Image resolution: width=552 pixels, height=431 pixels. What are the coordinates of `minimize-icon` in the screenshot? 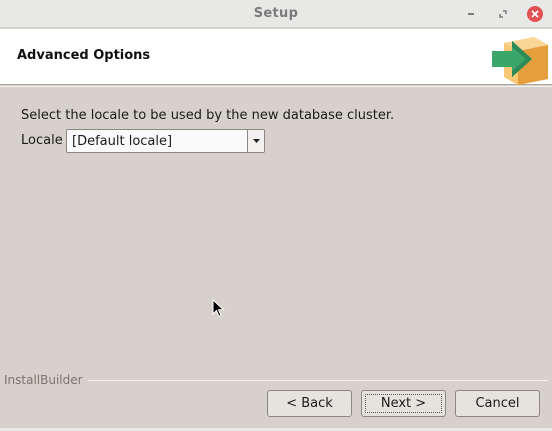 It's located at (471, 14).